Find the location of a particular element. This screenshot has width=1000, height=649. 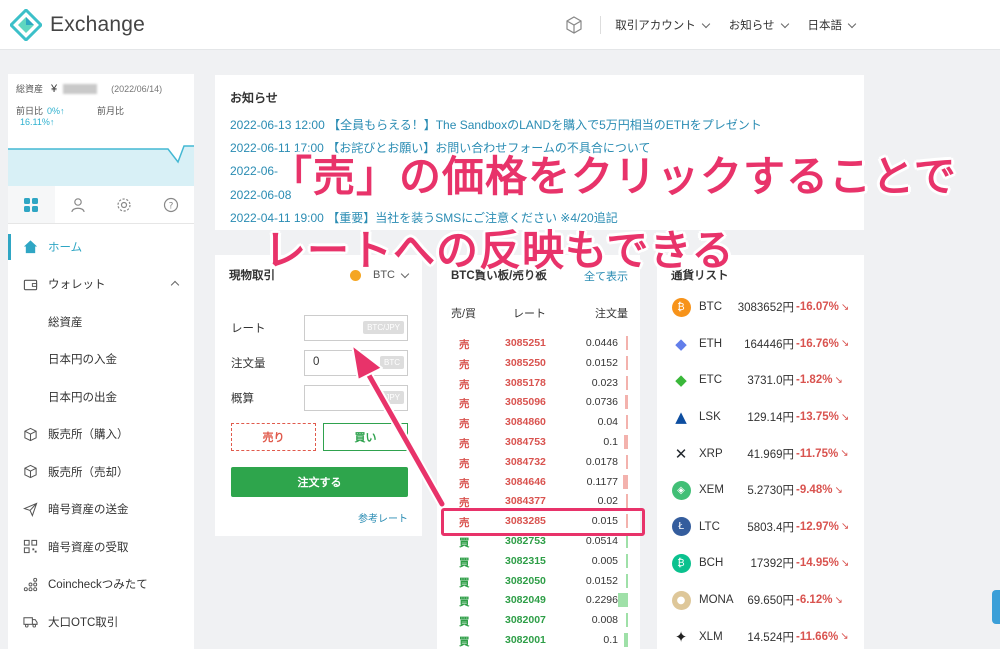

annotation-caption-line1: 「売」の価格をクリックすることで is located at coordinates (613, 176).